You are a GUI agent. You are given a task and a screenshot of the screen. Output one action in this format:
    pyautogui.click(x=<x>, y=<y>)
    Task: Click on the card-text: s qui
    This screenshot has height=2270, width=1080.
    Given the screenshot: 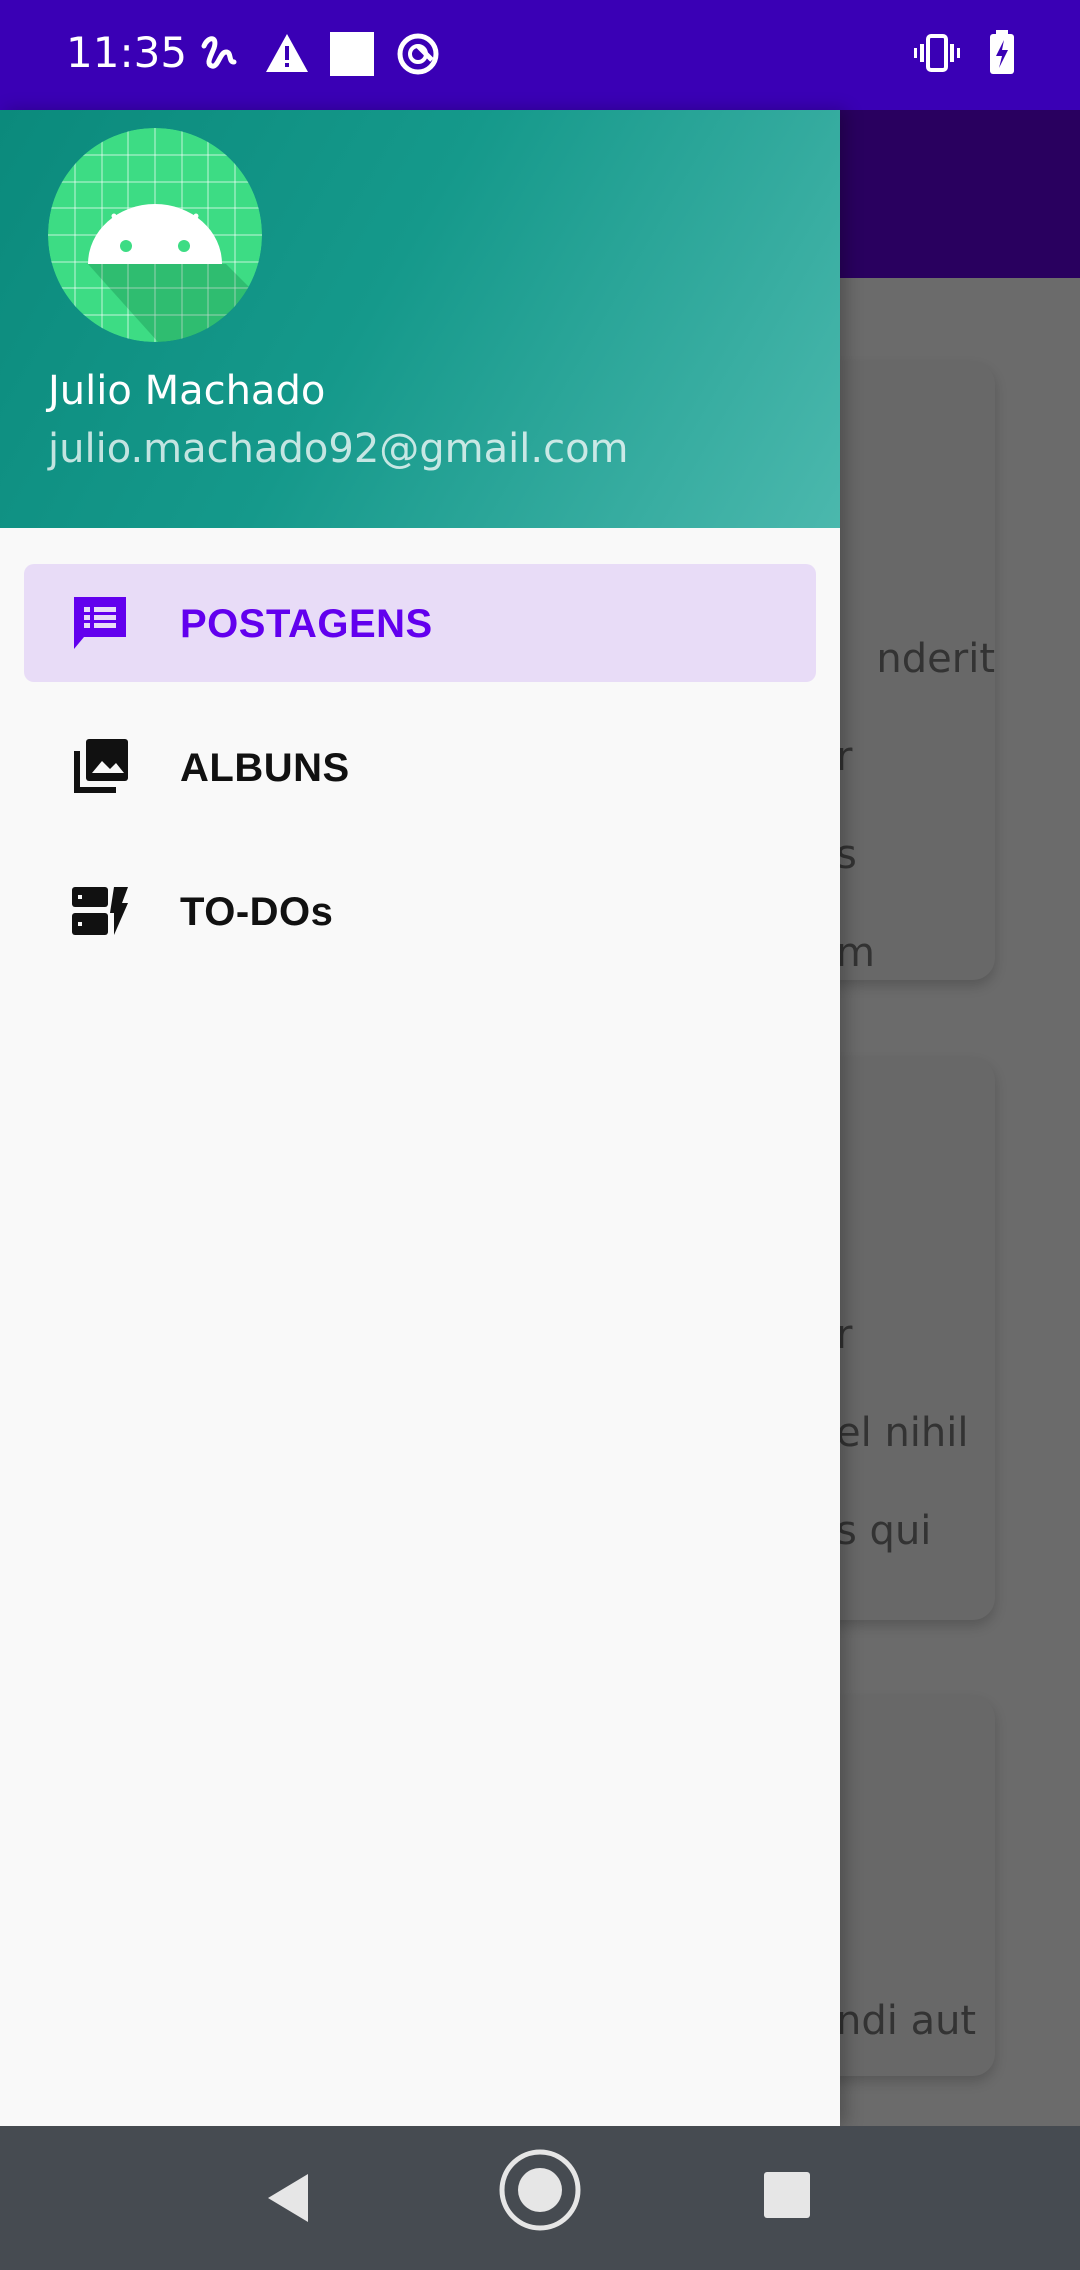 What is the action you would take?
    pyautogui.click(x=884, y=1531)
    